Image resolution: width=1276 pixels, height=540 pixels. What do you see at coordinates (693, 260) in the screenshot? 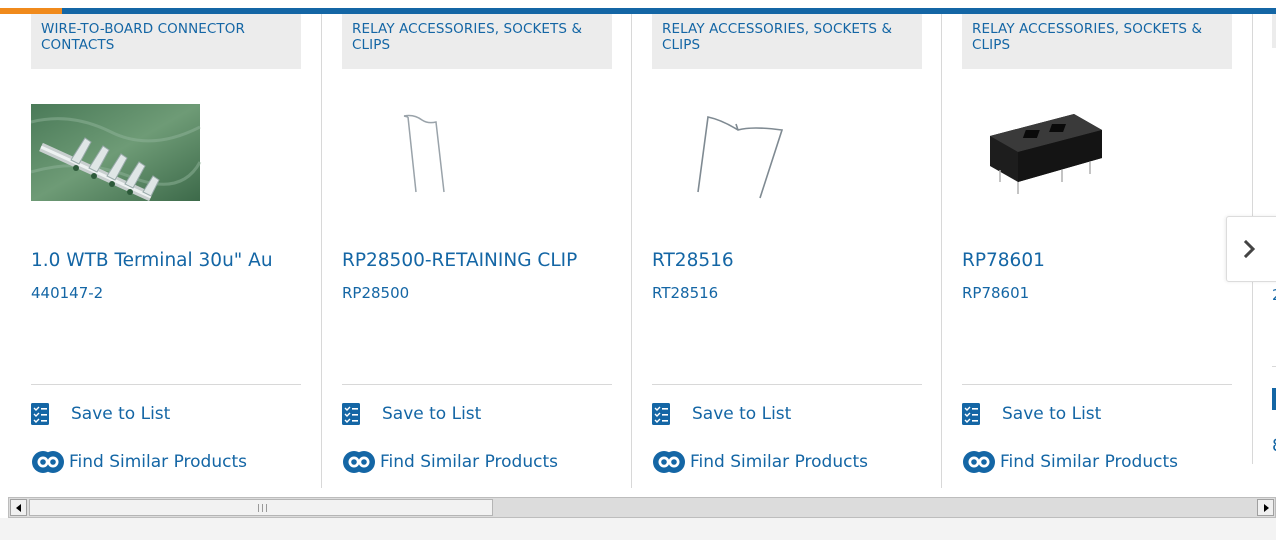
I see `product-title-link: RT28516` at bounding box center [693, 260].